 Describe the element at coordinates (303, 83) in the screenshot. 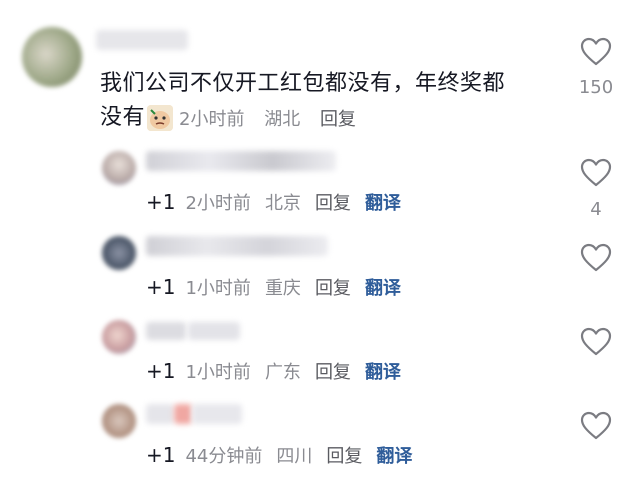

I see `comment-text-line1: 我们公司不仅开工红包都没有，年终奖都` at that location.